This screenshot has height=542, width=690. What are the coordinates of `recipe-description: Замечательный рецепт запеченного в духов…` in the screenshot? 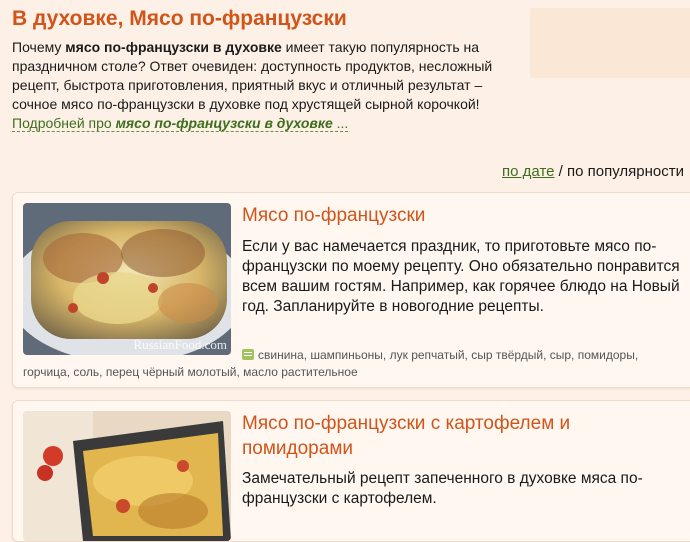 It's located at (442, 488).